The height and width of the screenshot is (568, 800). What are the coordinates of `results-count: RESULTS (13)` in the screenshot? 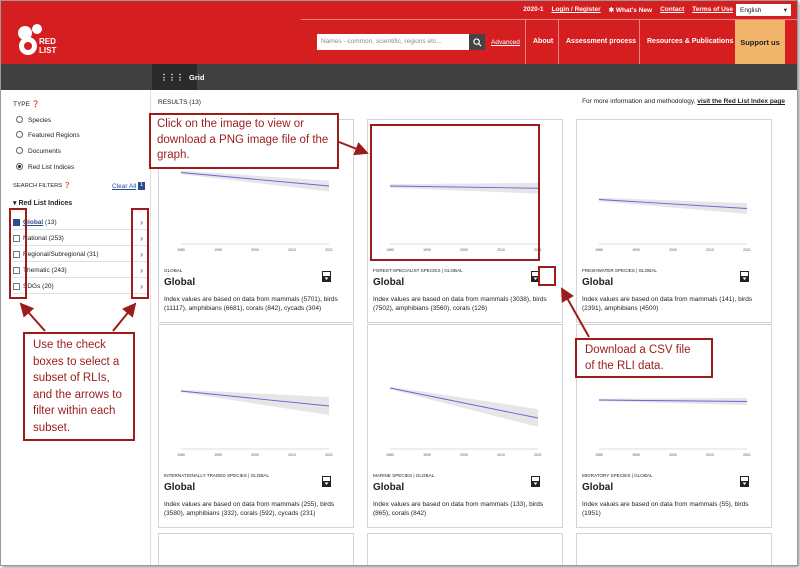 It's located at (179, 102).